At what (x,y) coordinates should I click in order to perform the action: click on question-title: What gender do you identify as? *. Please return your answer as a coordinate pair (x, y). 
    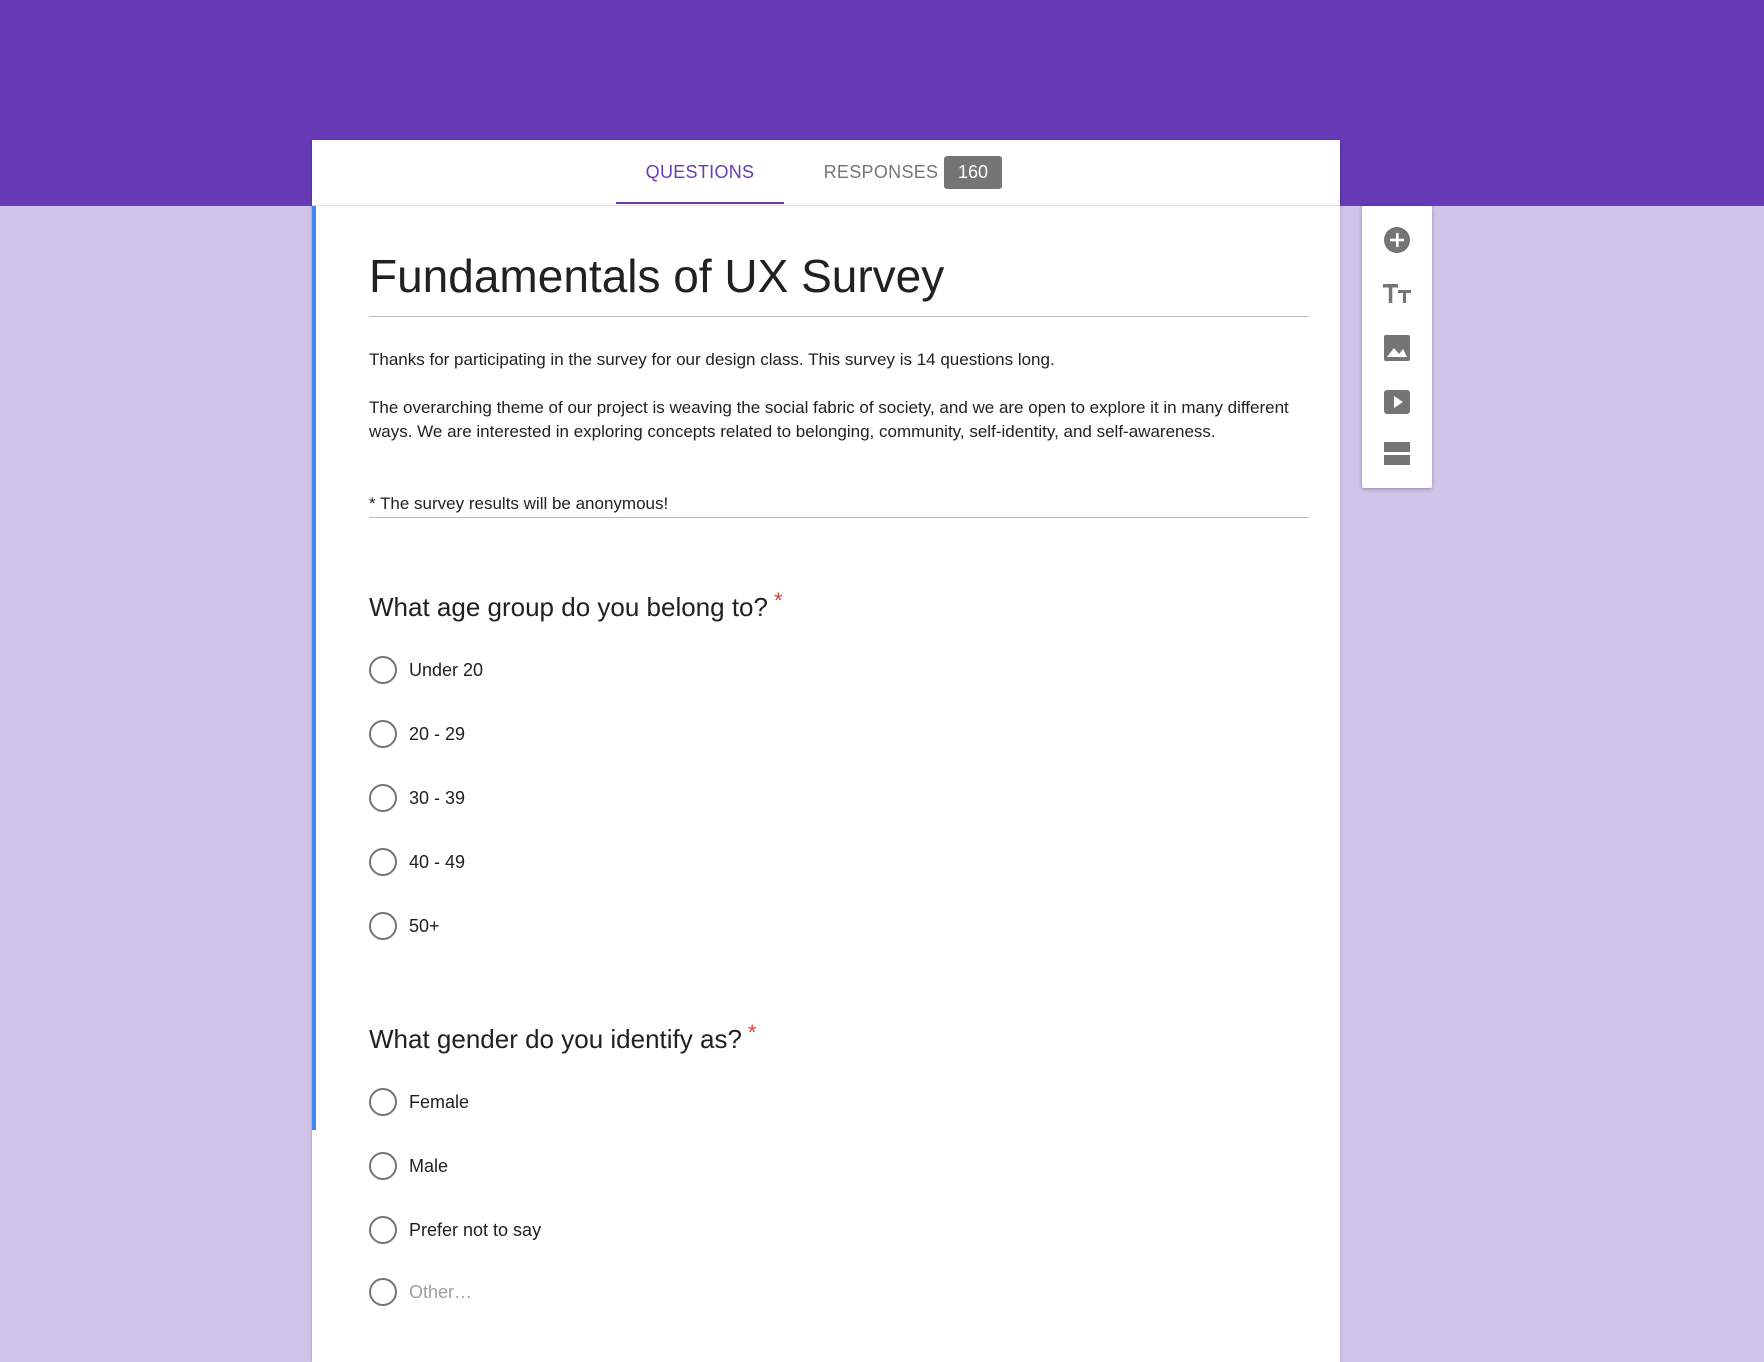
    Looking at the image, I should click on (563, 1039).